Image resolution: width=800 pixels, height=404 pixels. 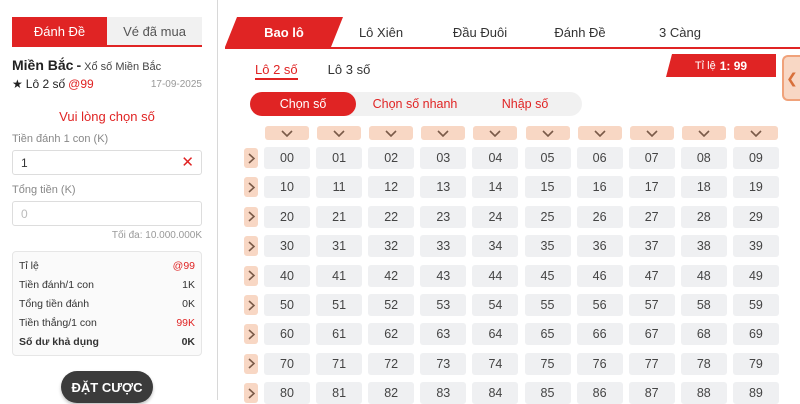 What do you see at coordinates (391, 275) in the screenshot?
I see `number-cell: 42` at bounding box center [391, 275].